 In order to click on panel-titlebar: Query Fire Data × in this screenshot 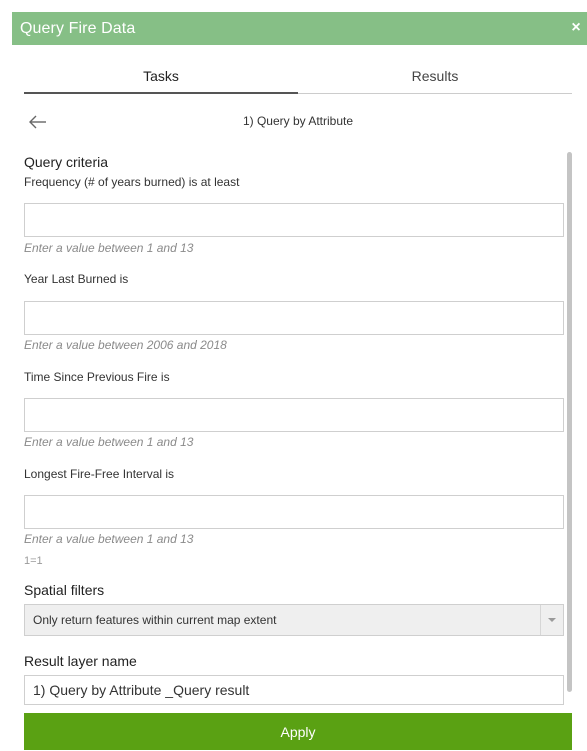, I will do `click(299, 28)`.